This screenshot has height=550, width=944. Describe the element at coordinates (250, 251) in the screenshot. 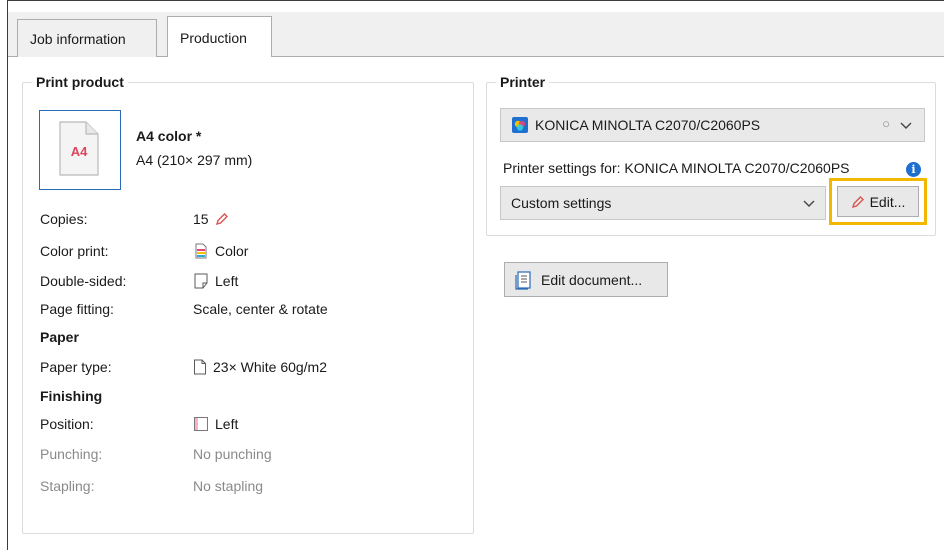

I see `color-print-row: Color print: Color` at that location.